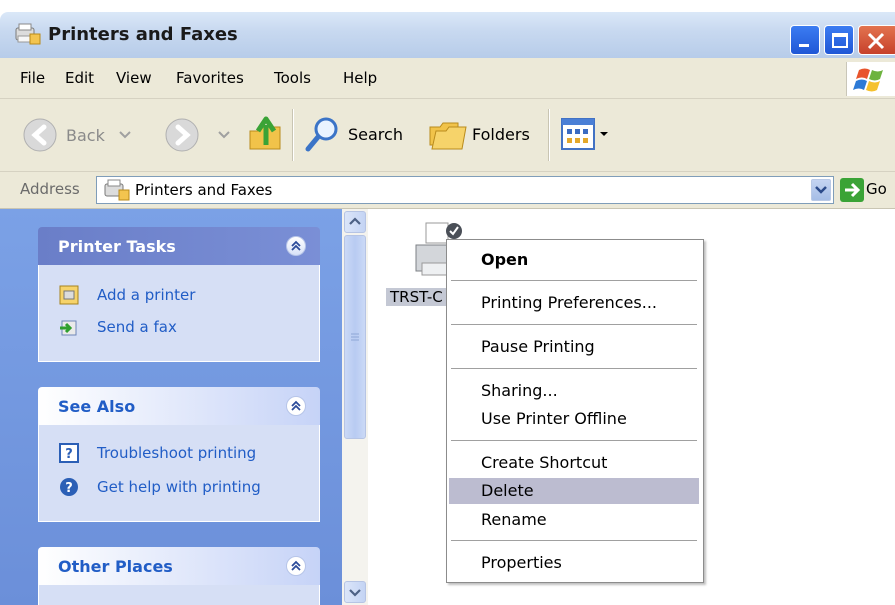 This screenshot has height=605, width=895. What do you see at coordinates (137, 327) in the screenshot?
I see `task-label: Send a fax` at bounding box center [137, 327].